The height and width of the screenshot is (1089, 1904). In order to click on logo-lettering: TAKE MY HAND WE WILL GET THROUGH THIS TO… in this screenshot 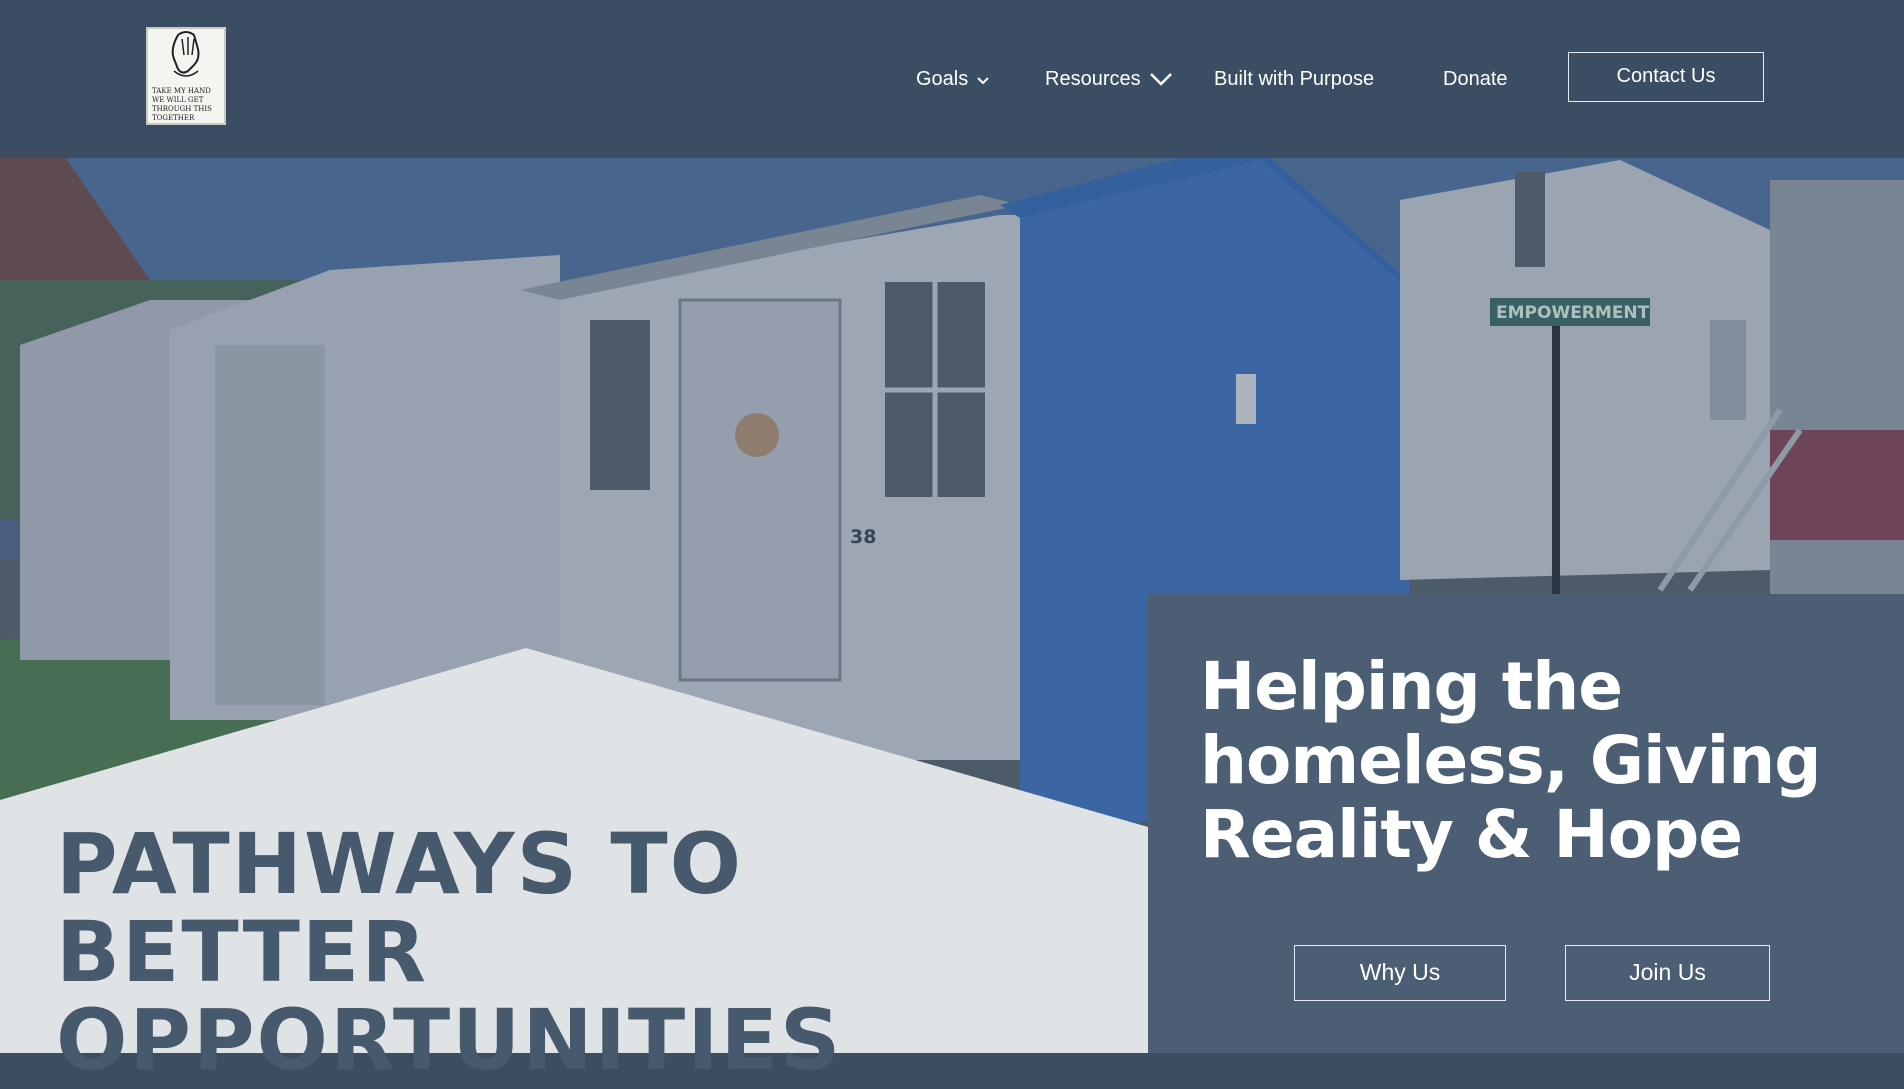, I will do `click(182, 104)`.